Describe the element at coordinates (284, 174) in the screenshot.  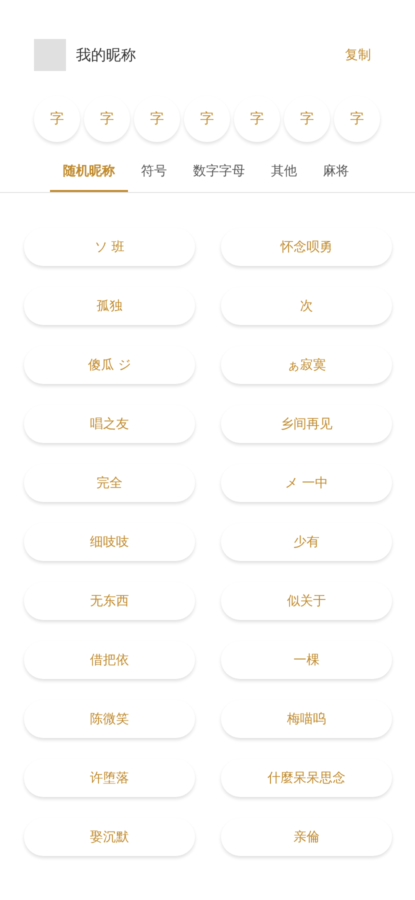
I see `category-tab: 其他` at that location.